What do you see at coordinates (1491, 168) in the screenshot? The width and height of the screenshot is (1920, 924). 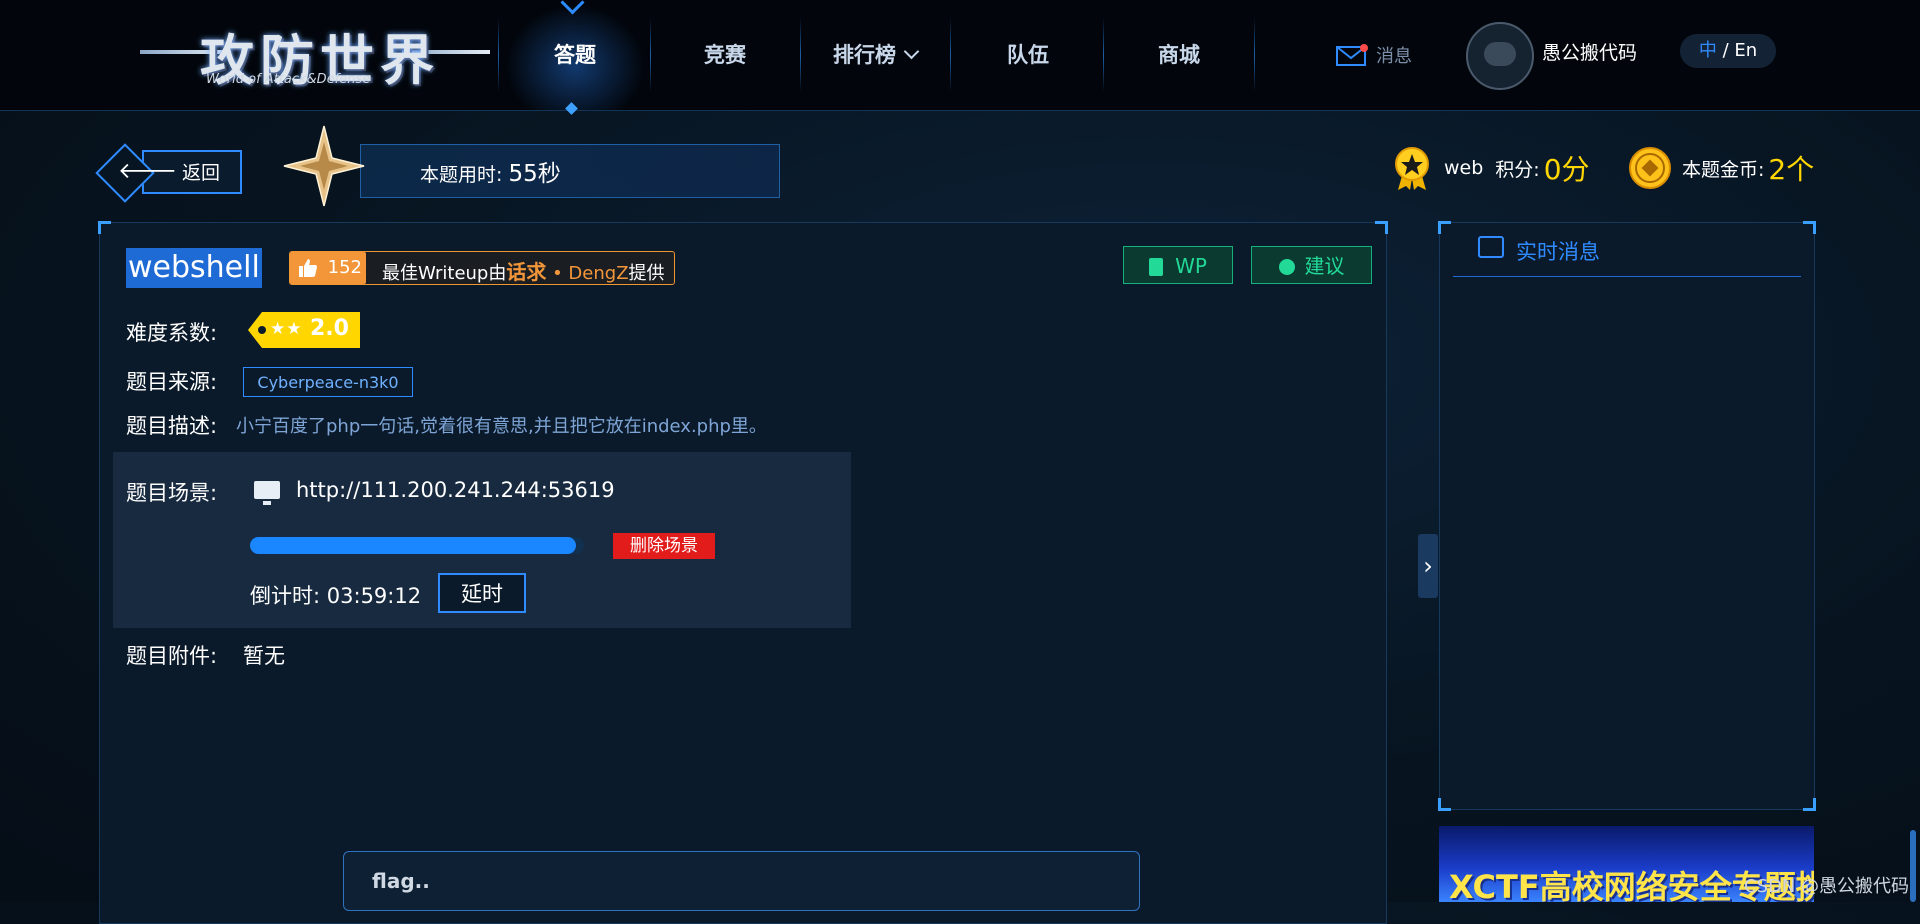 I see `score-stat: web 积分: 0分` at bounding box center [1491, 168].